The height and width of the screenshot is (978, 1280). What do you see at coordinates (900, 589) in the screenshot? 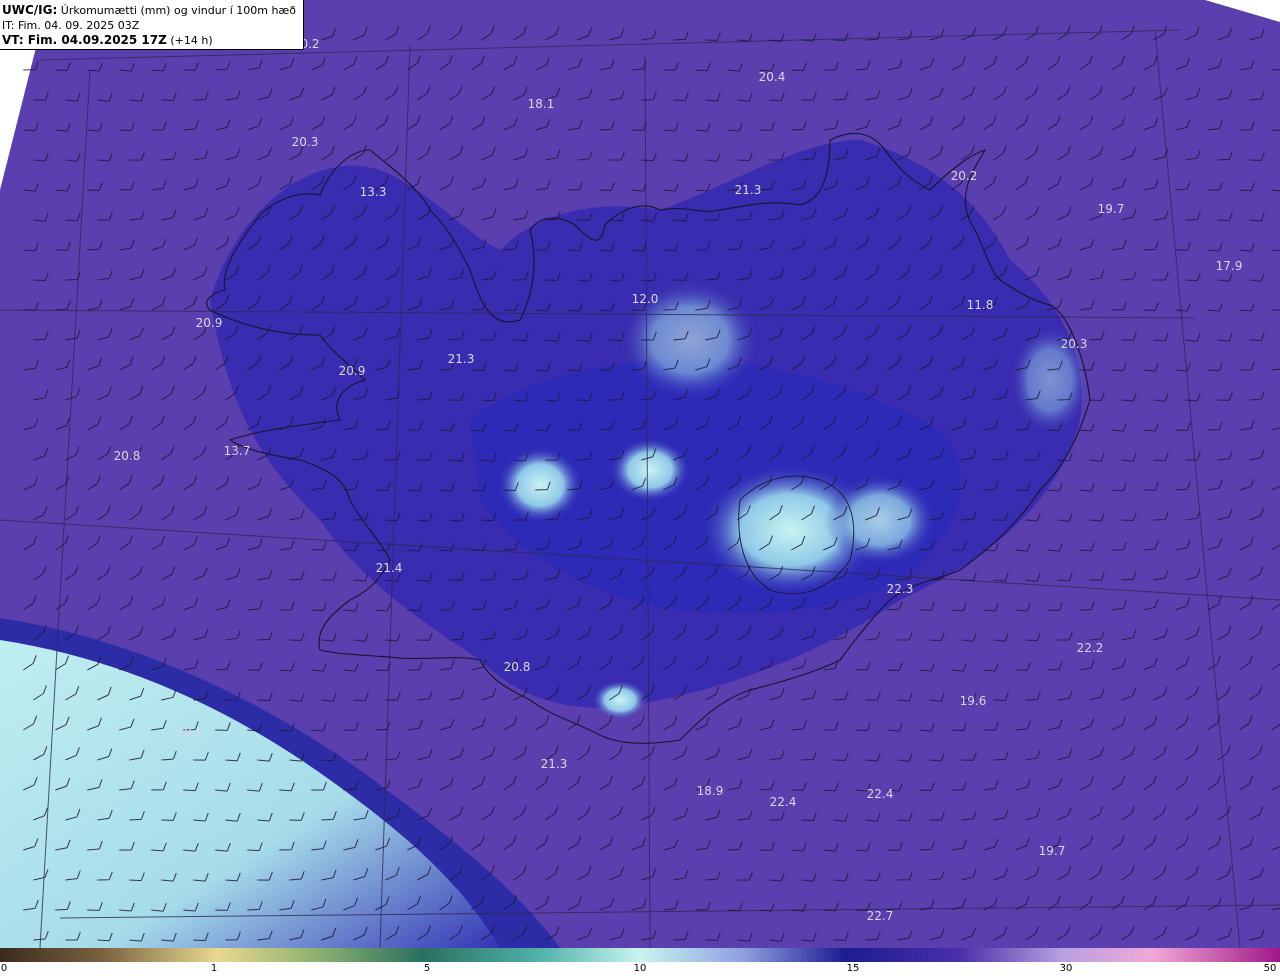
I see `value-label: 22.3` at bounding box center [900, 589].